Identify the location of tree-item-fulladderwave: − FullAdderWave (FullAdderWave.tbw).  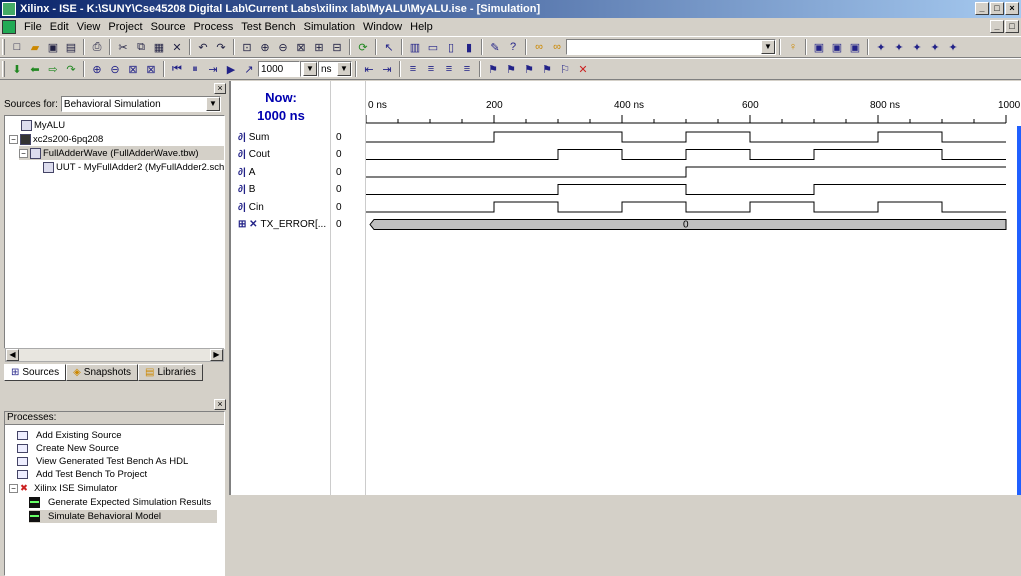
(121, 153).